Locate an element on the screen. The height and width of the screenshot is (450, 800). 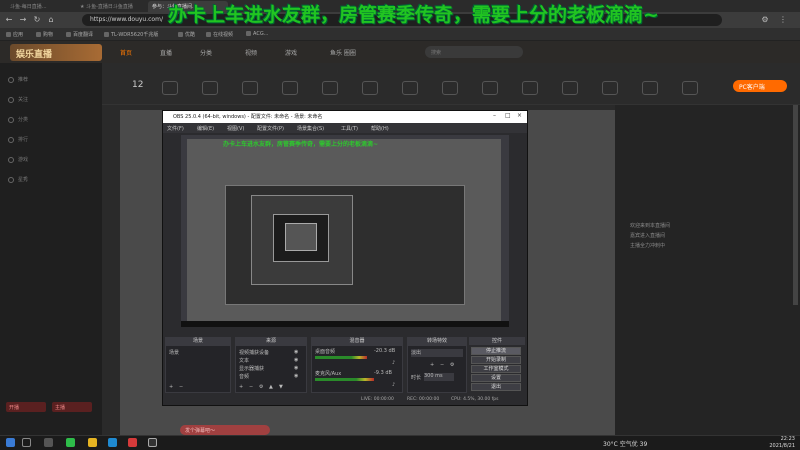
scrollbar is located at coordinates (795, 205).